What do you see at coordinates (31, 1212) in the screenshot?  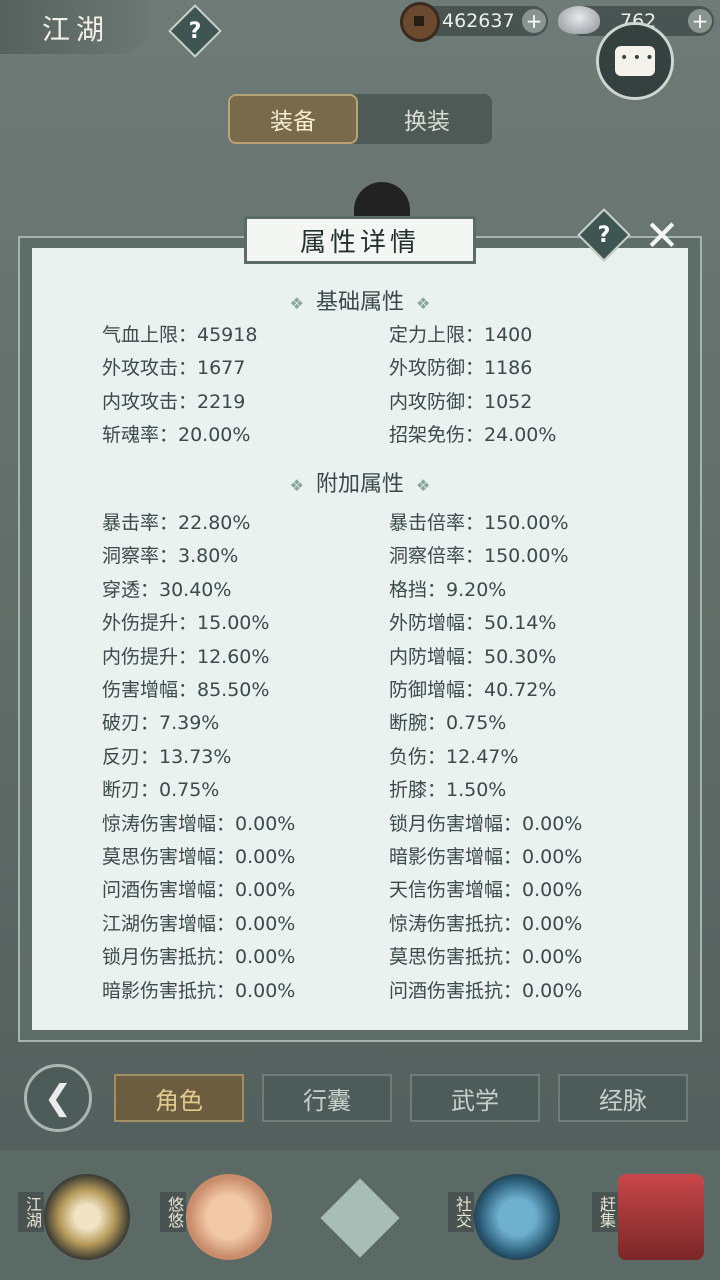 I see `nav-label: 江湖` at bounding box center [31, 1212].